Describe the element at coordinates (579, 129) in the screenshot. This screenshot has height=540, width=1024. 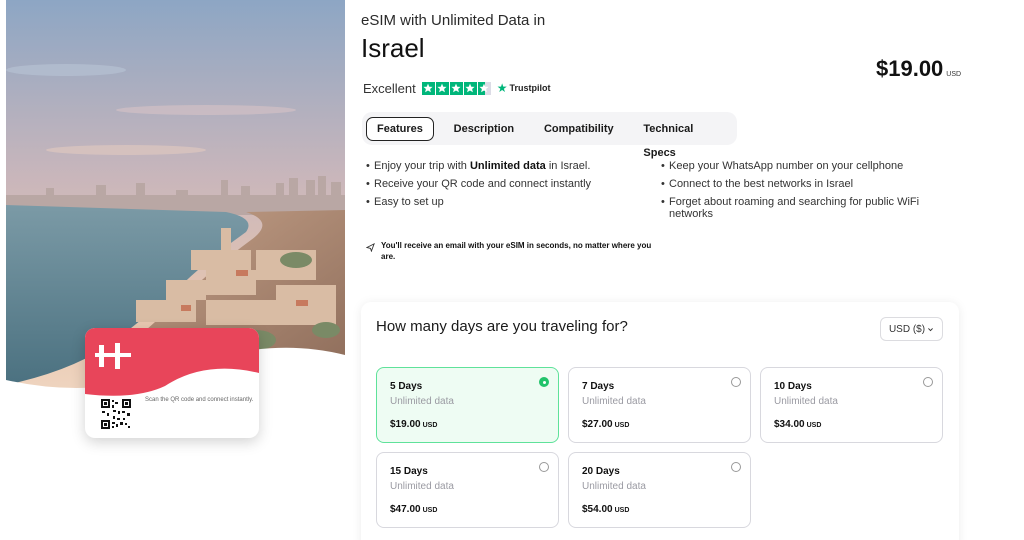
I see `tab-compatibility: Compatibility` at that location.